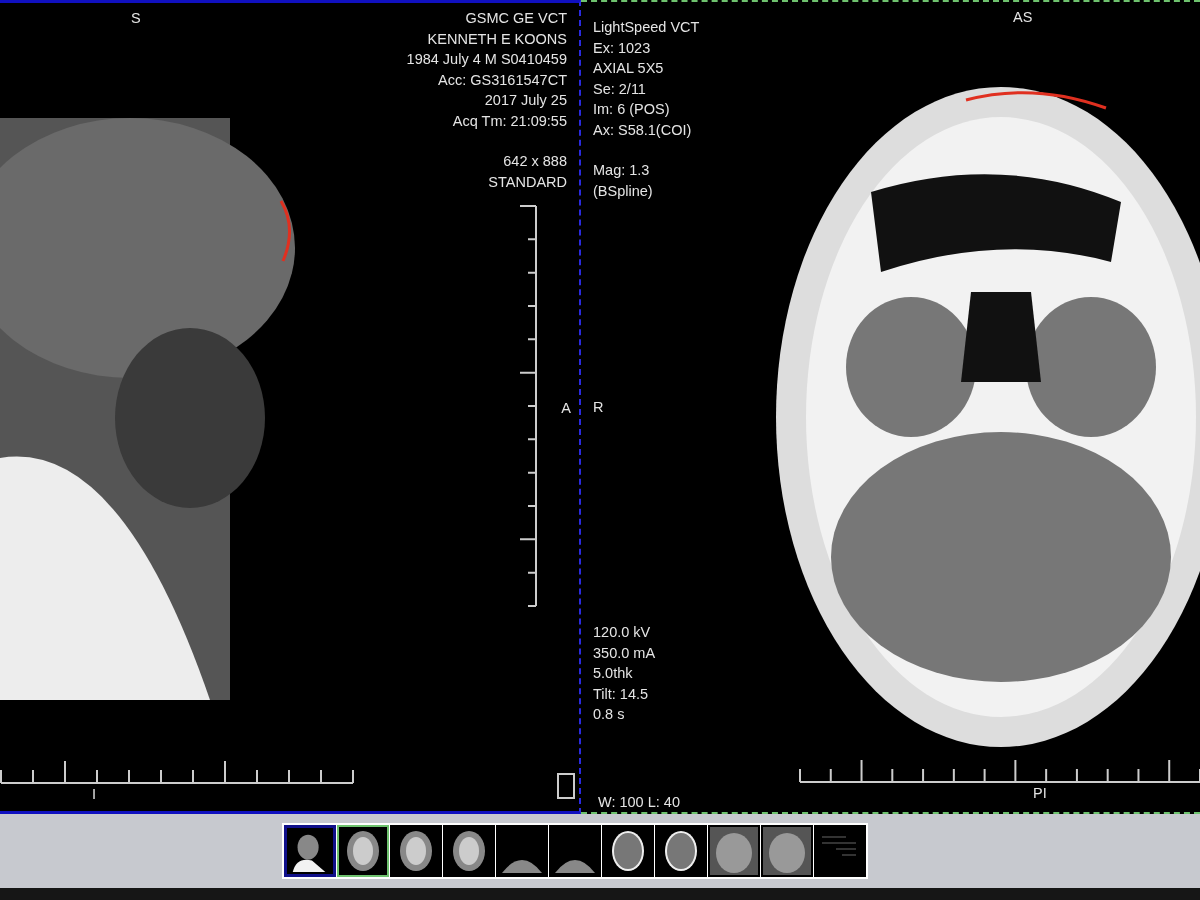  Describe the element at coordinates (1023, 17) in the screenshot. I see `orientation-label: AS` at that location.